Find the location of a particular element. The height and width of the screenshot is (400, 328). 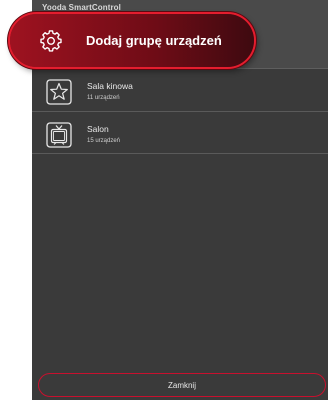

add-group-label: Dodaj grupę urządzeń is located at coordinates (154, 40).